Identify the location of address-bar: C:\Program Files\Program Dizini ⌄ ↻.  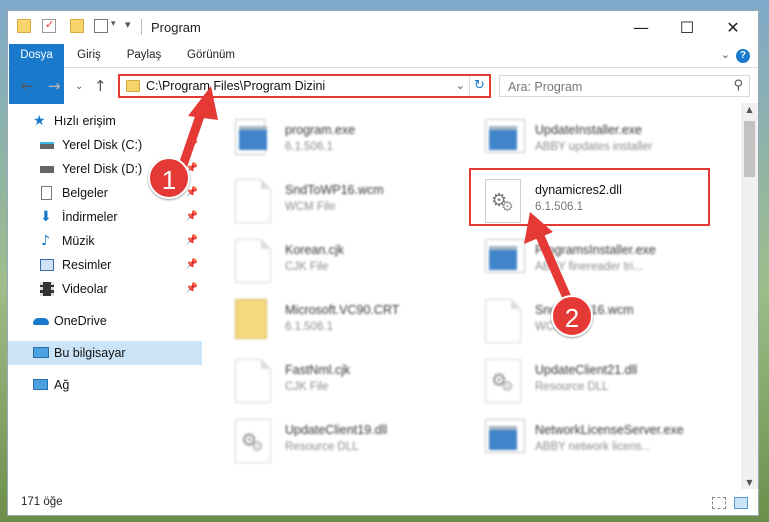
(304, 86).